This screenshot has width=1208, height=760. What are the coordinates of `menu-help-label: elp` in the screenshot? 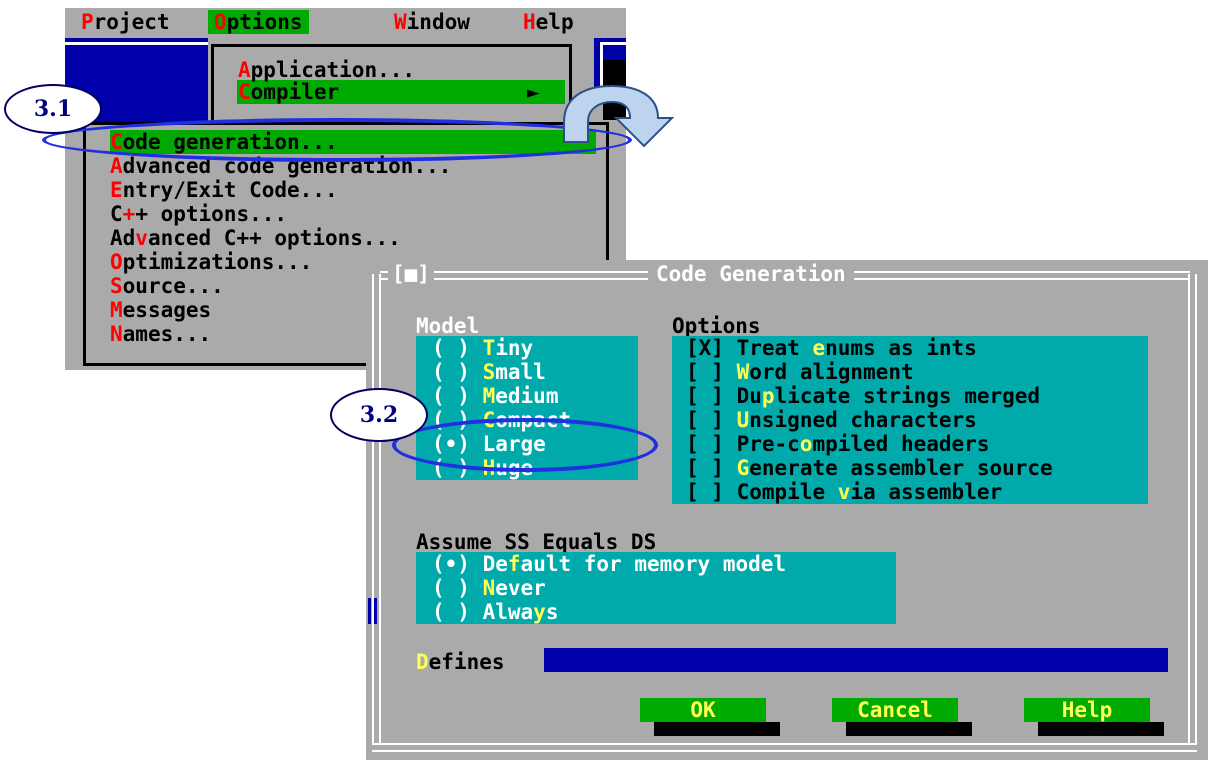 It's located at (554, 22).